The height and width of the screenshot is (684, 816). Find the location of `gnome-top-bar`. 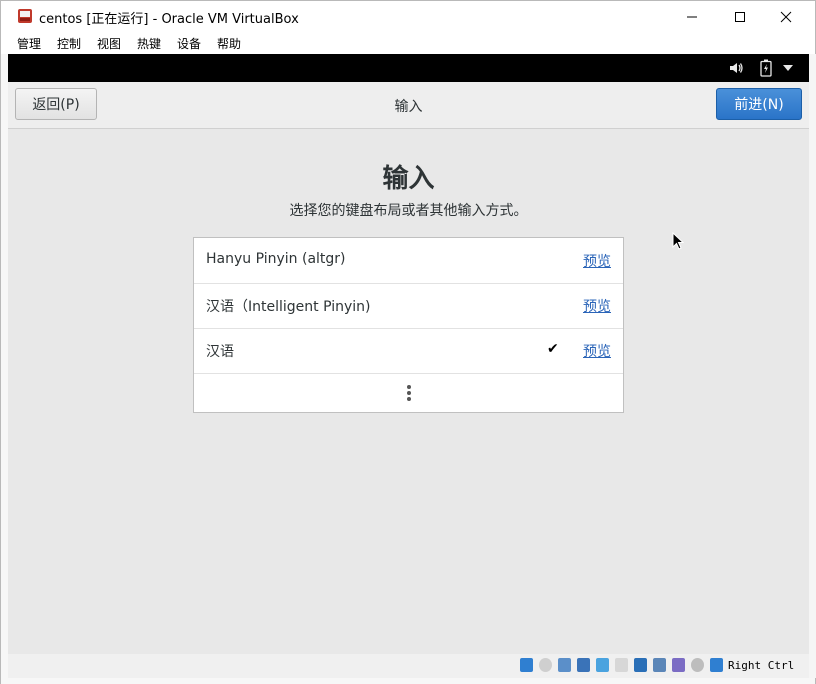

gnome-top-bar is located at coordinates (408, 68).